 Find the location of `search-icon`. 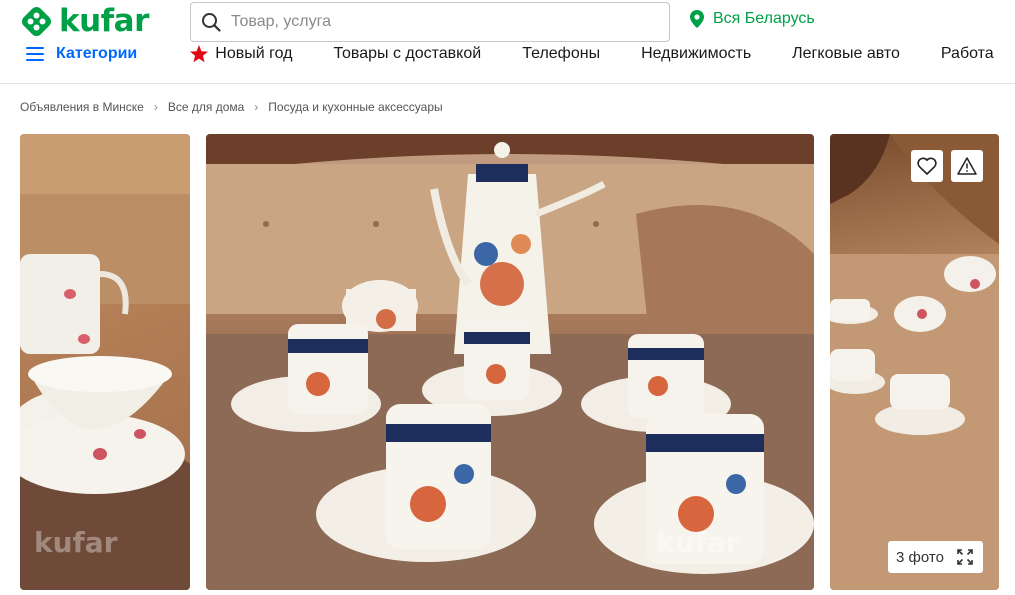

search-icon is located at coordinates (211, 22).